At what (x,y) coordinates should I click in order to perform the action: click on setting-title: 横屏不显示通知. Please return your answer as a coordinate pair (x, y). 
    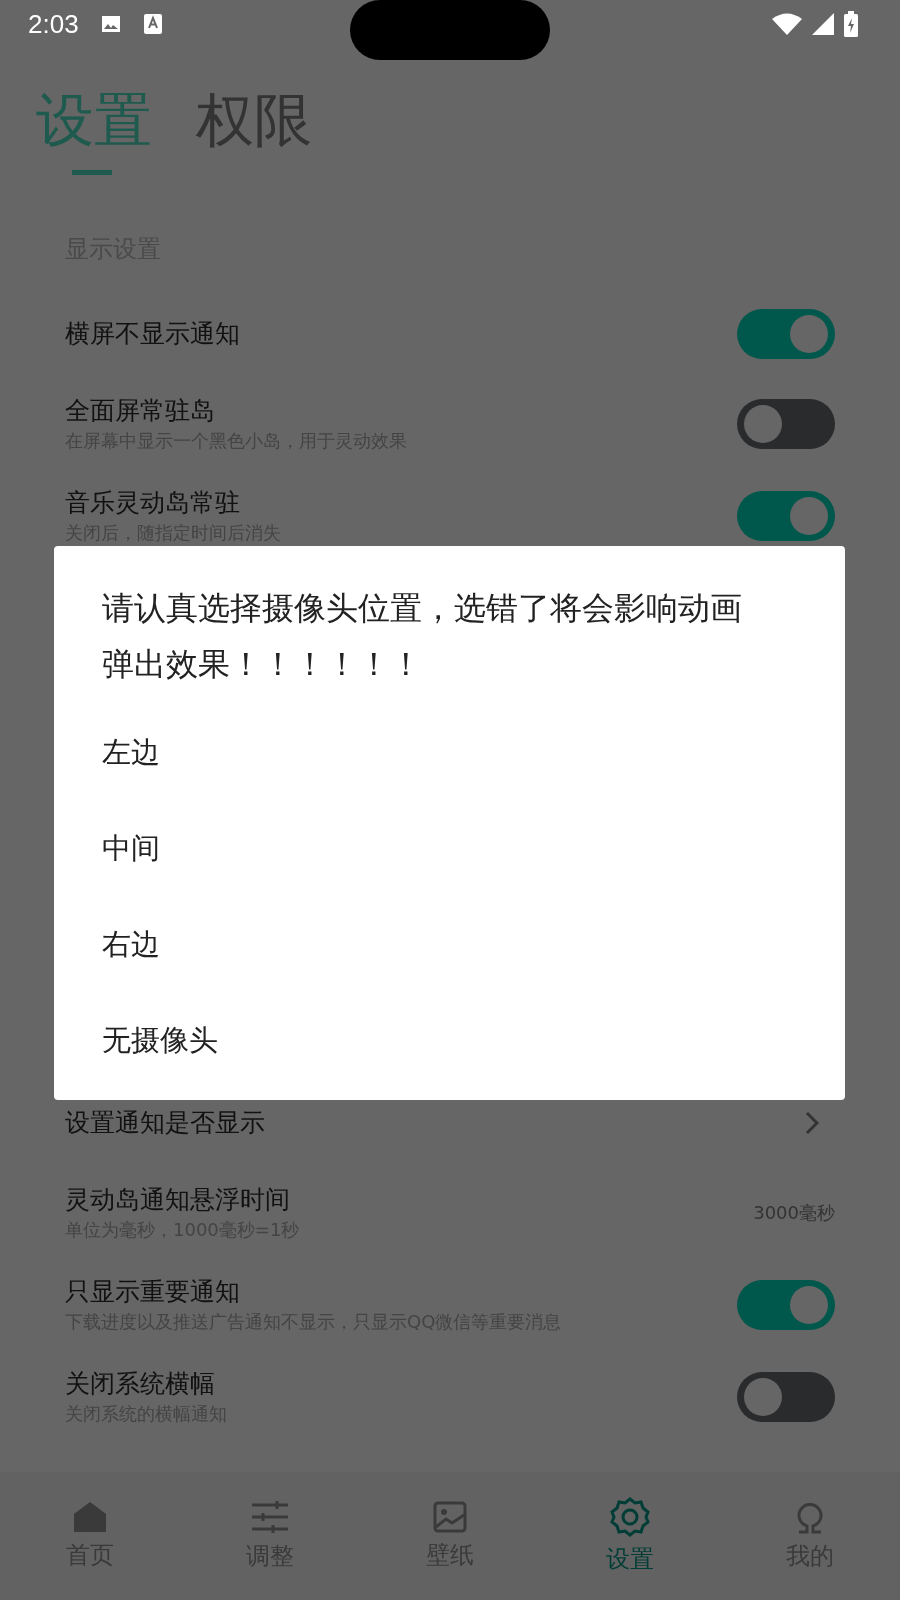
    Looking at the image, I should click on (152, 334).